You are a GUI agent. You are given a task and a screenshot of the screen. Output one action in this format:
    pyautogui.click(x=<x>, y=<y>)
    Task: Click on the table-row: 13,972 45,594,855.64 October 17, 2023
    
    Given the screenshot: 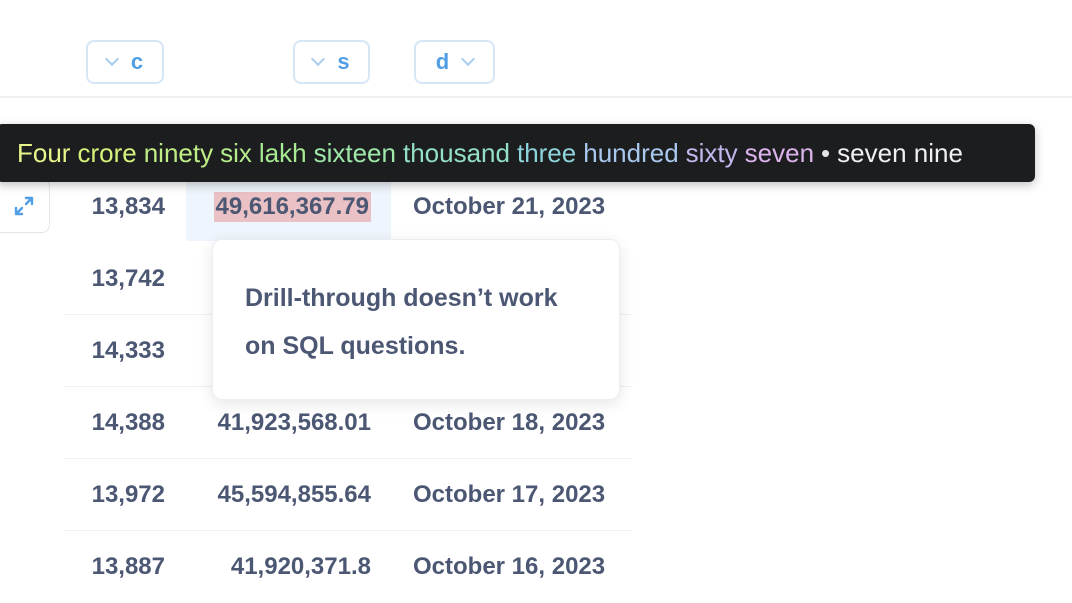 What is the action you would take?
    pyautogui.click(x=347, y=495)
    